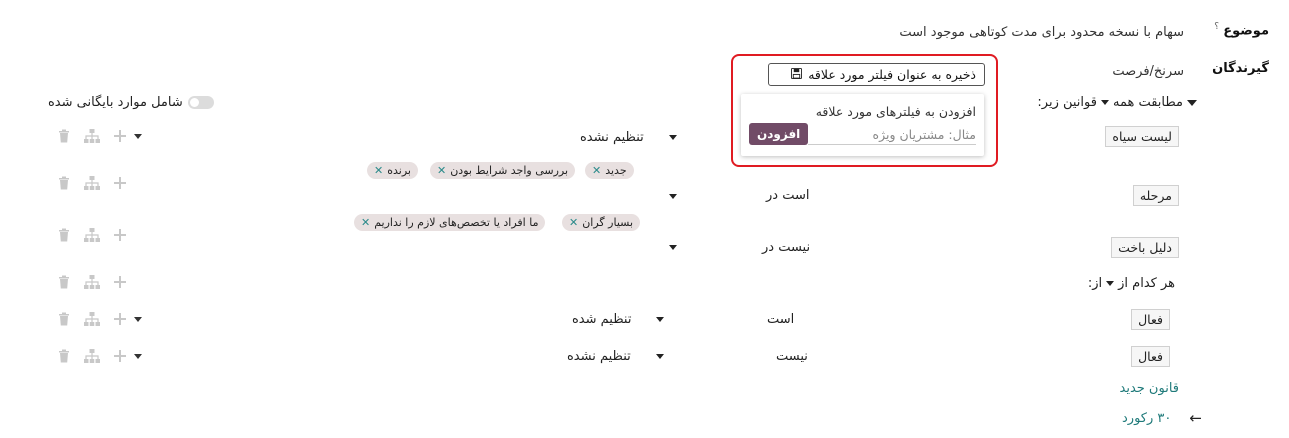  Describe the element at coordinates (1150, 388) in the screenshot. I see `new-rule-link: قانون جدید` at that location.